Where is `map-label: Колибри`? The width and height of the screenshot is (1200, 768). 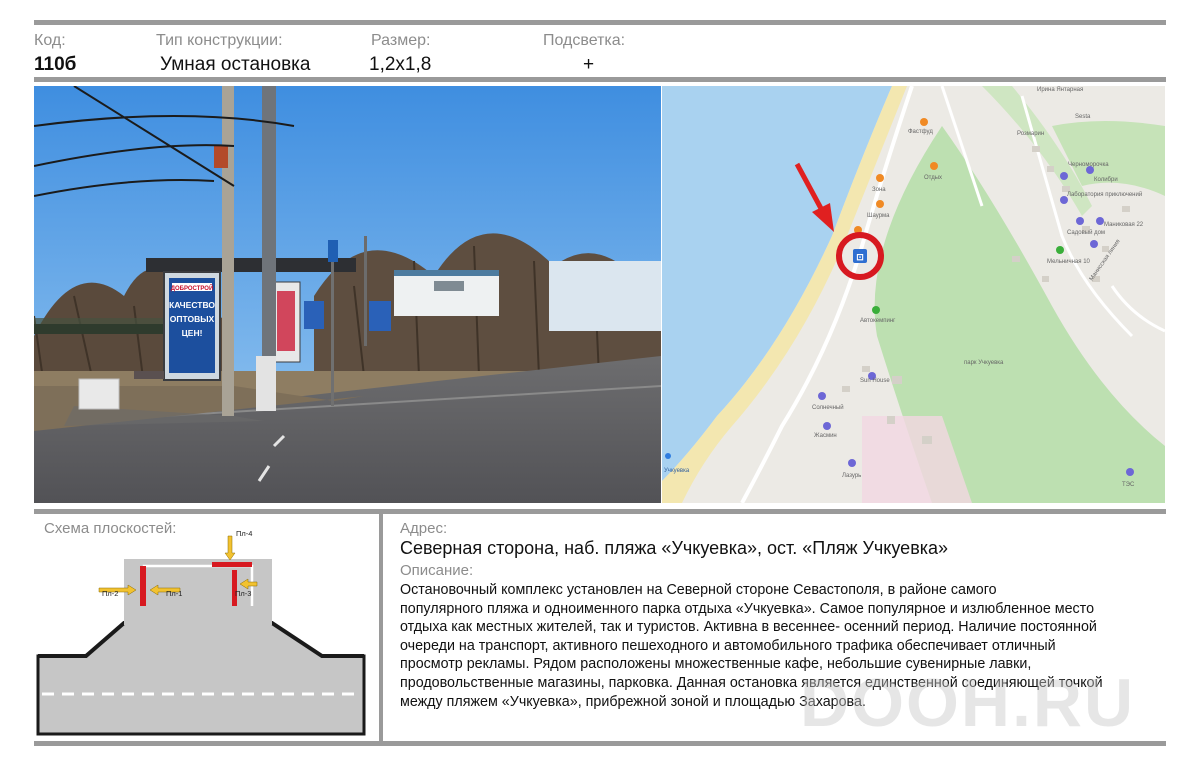
map-label: Колибри is located at coordinates (1106, 180).